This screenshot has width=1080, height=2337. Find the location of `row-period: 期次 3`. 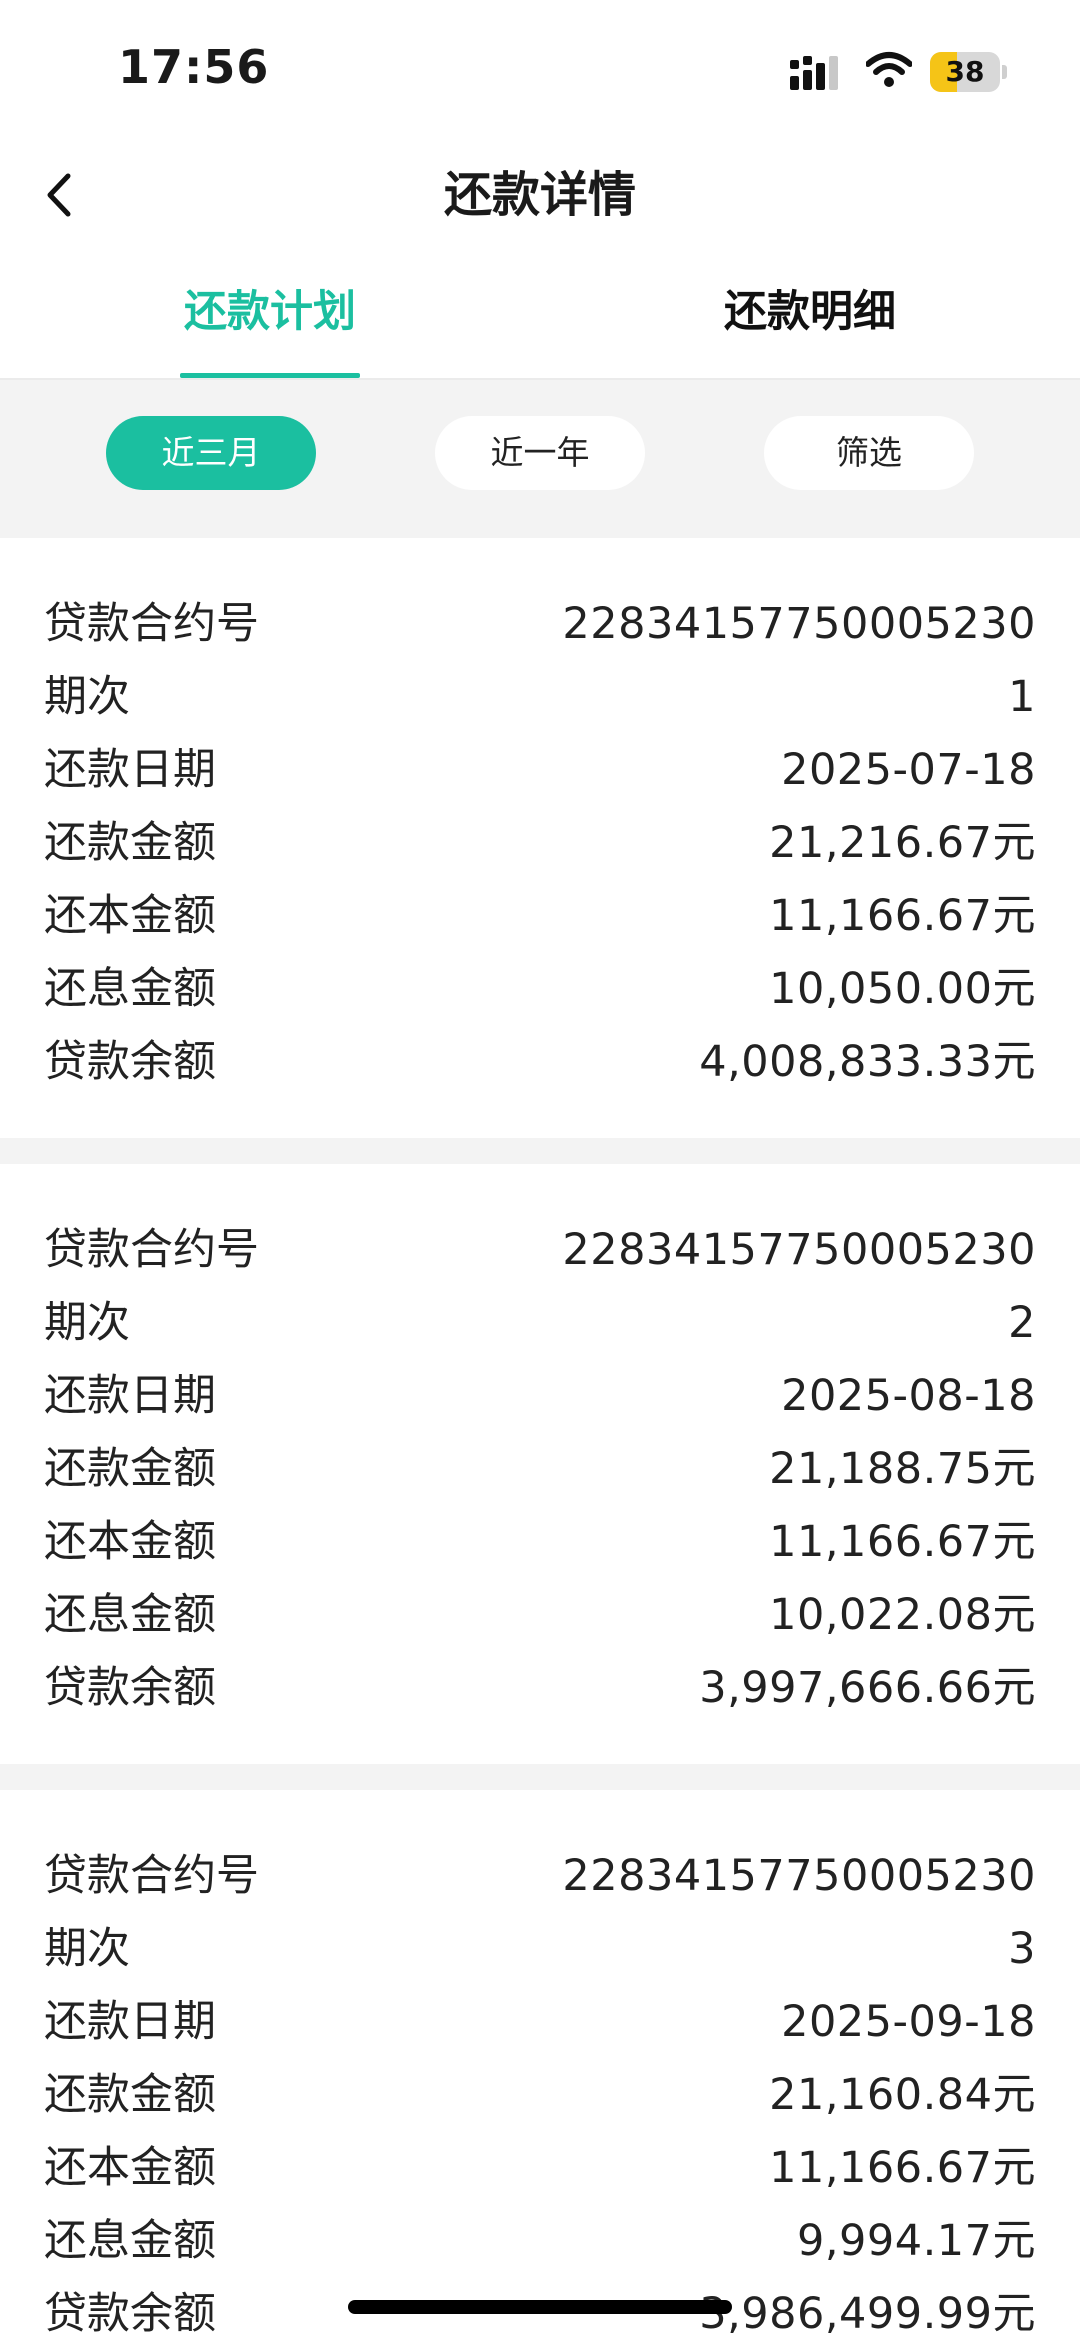

row-period: 期次 3 is located at coordinates (540, 1949).